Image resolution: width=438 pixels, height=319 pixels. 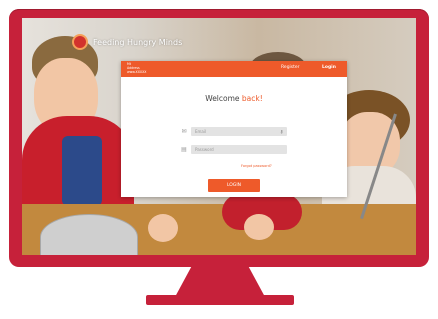 I want to click on child-middle-hand, so click(x=259, y=227).